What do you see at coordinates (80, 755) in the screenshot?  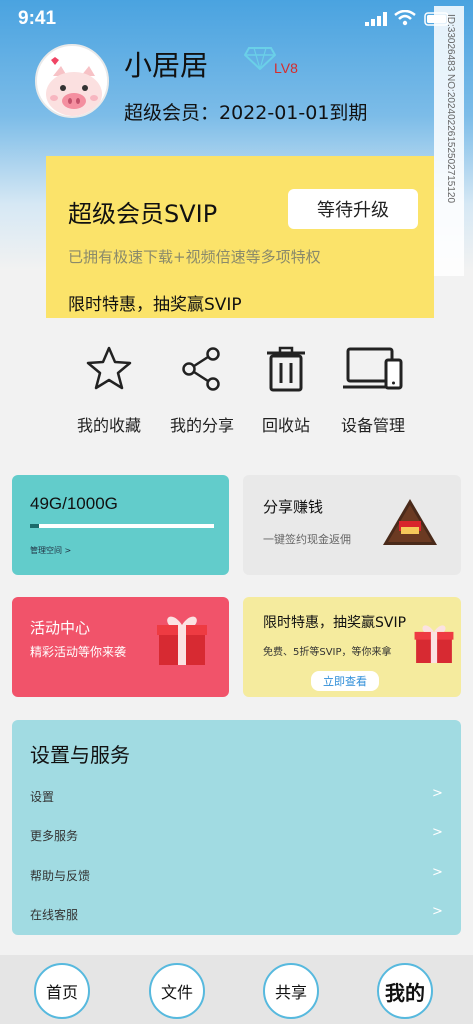 I see `settings-title: 设置与服务` at bounding box center [80, 755].